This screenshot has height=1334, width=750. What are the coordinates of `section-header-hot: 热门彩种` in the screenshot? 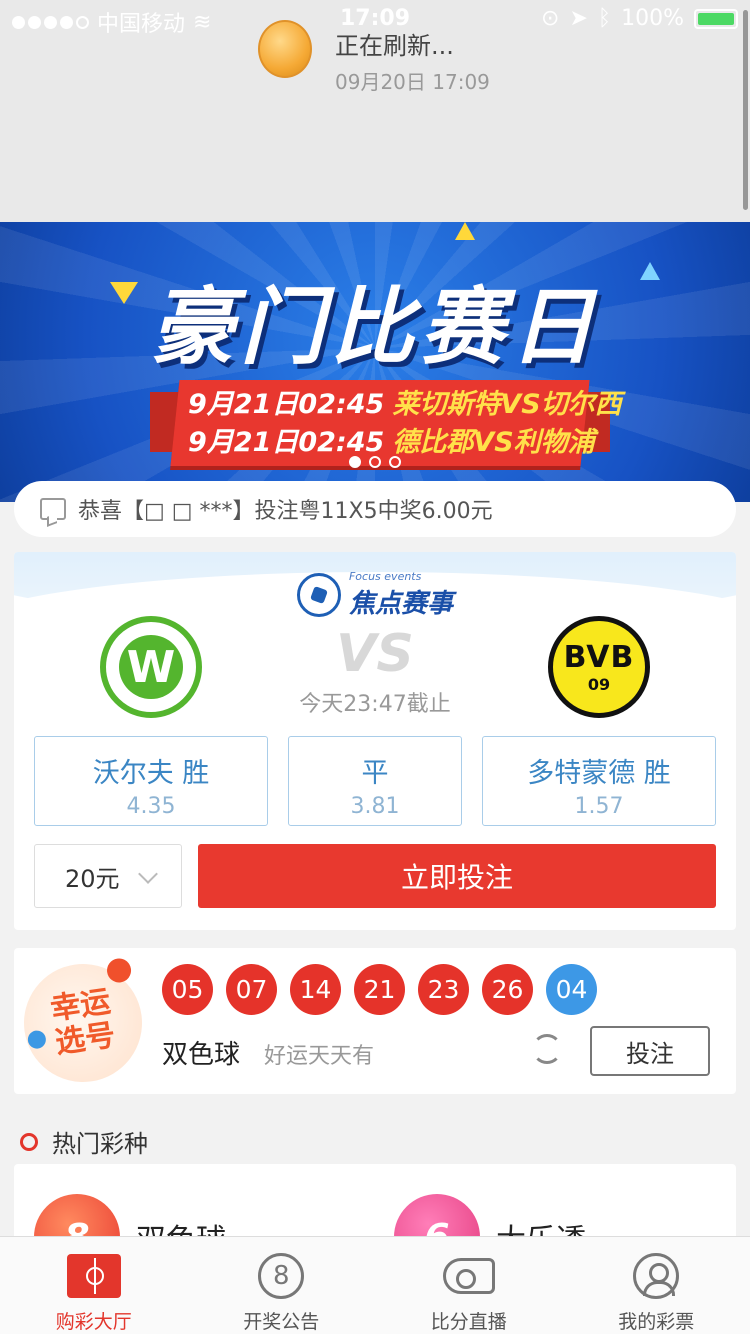 It's located at (84, 1141).